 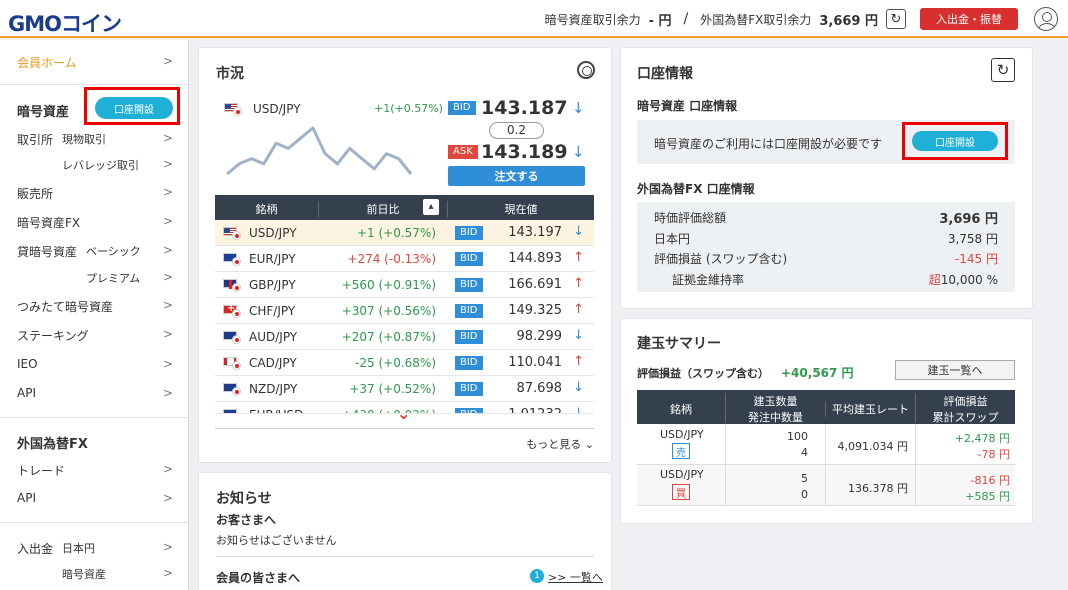 I want to click on spread-value: 0.2, so click(x=516, y=130).